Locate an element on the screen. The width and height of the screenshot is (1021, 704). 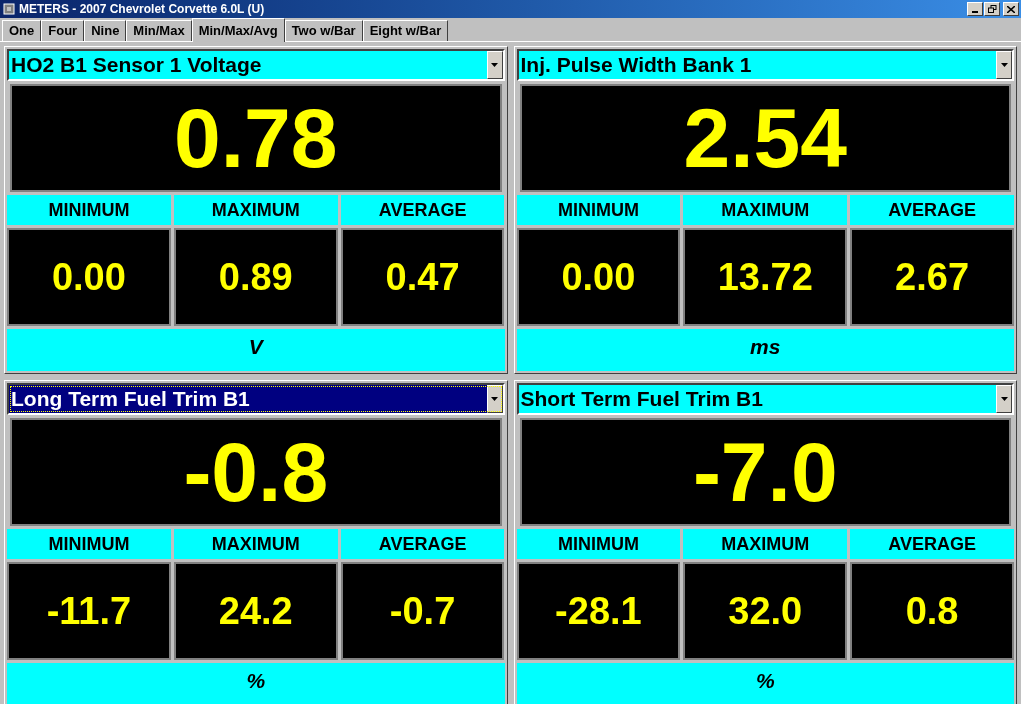
stat-reading: 0.8 is located at coordinates (932, 611).